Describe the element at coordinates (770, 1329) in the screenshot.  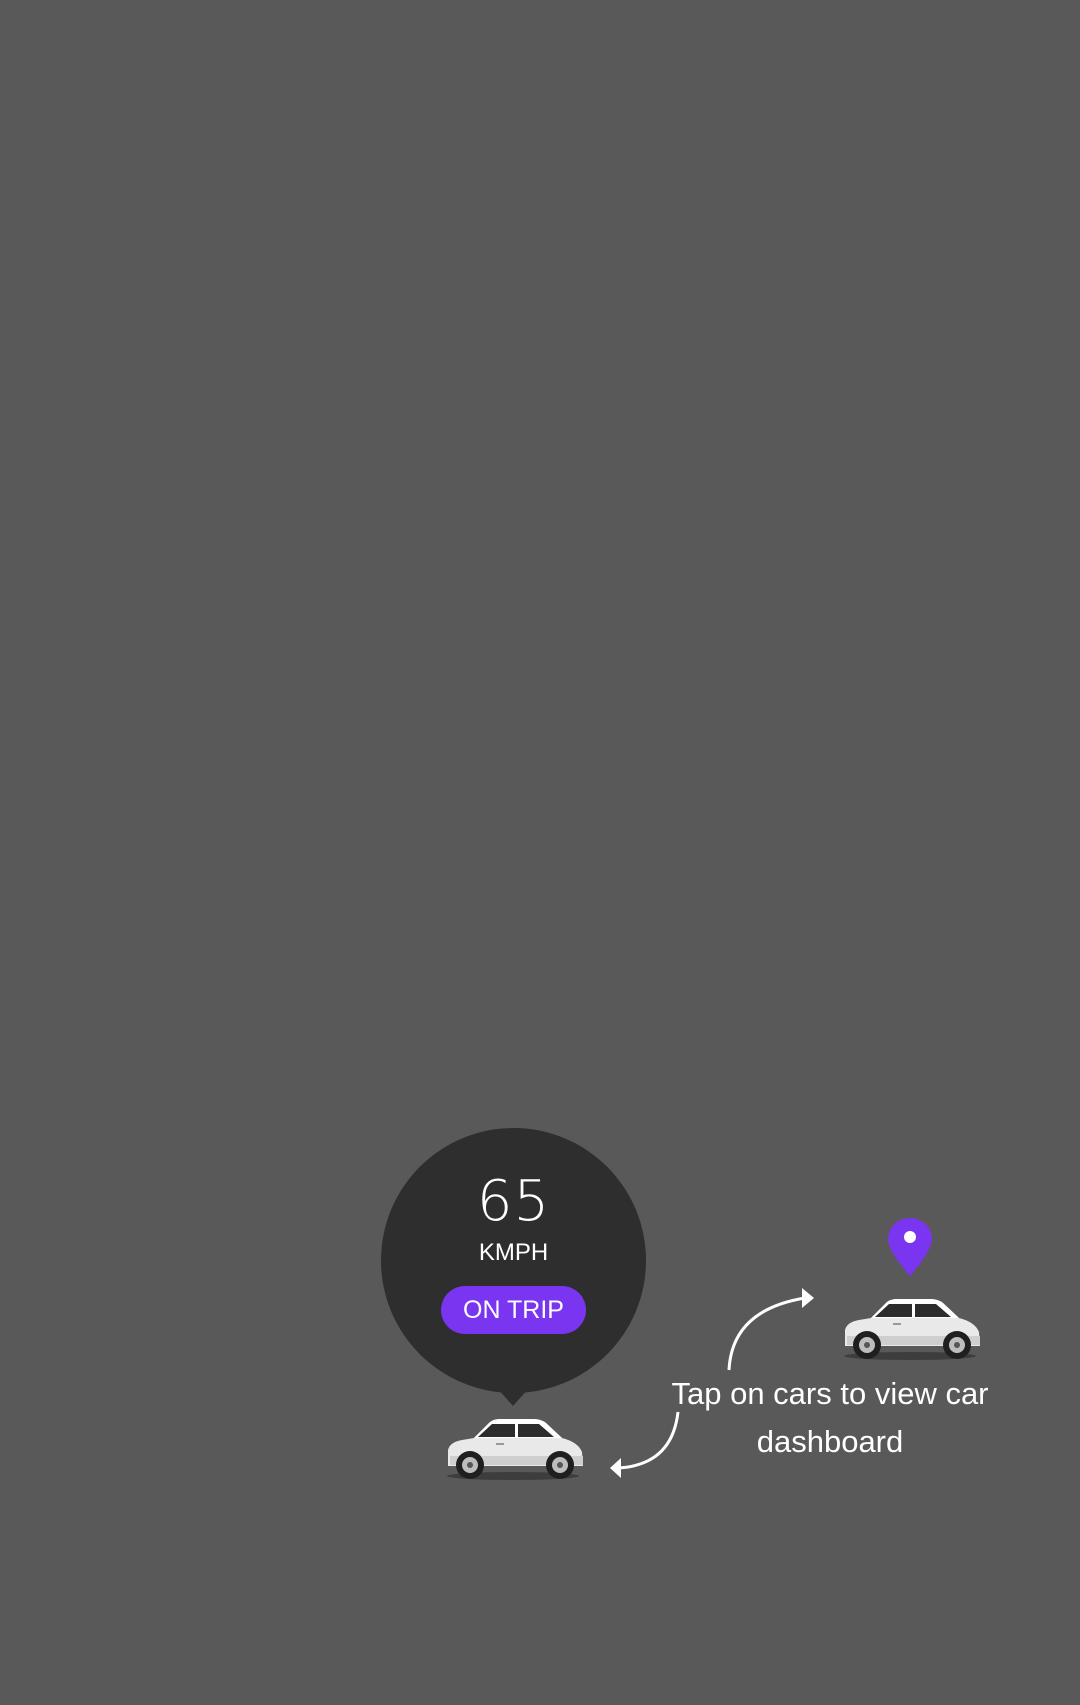
I see `arrow-up-right-icon` at that location.